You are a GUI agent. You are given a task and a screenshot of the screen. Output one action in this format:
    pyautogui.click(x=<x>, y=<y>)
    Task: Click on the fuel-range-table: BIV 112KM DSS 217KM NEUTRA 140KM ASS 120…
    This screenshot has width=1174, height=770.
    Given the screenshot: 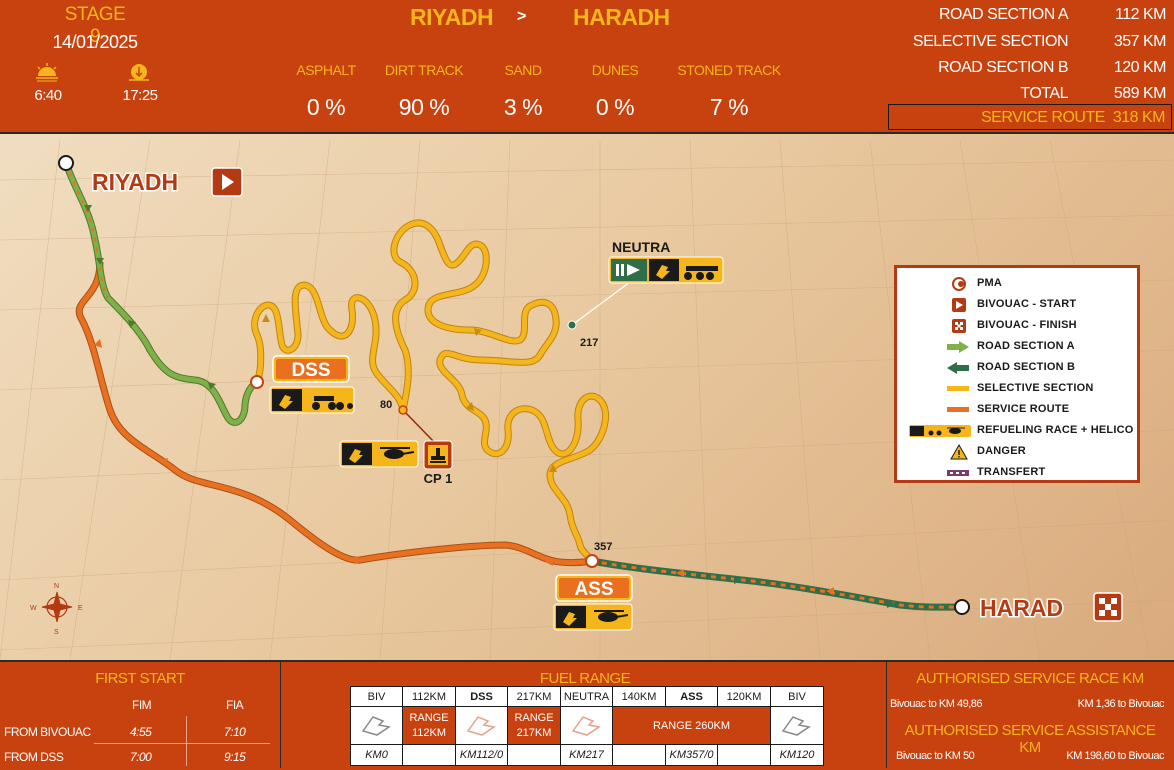 What is the action you would take?
    pyautogui.click(x=587, y=726)
    